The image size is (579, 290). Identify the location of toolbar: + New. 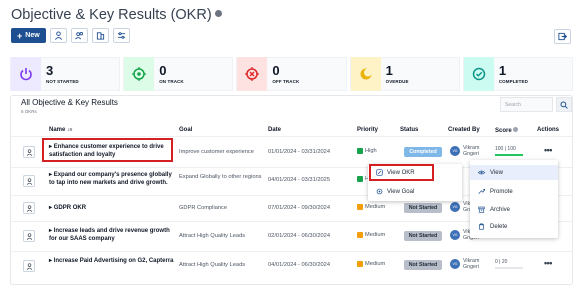
(70, 36).